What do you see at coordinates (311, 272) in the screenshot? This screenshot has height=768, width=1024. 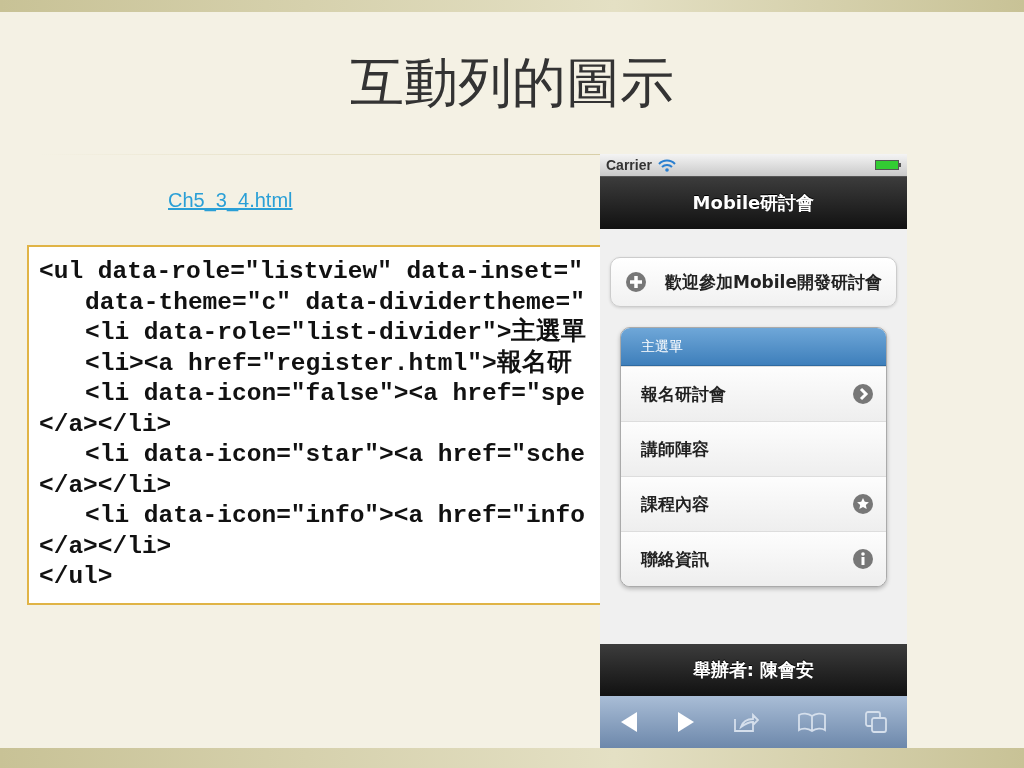 I see `code-line: <ul data-role="listview" data-inset="` at bounding box center [311, 272].